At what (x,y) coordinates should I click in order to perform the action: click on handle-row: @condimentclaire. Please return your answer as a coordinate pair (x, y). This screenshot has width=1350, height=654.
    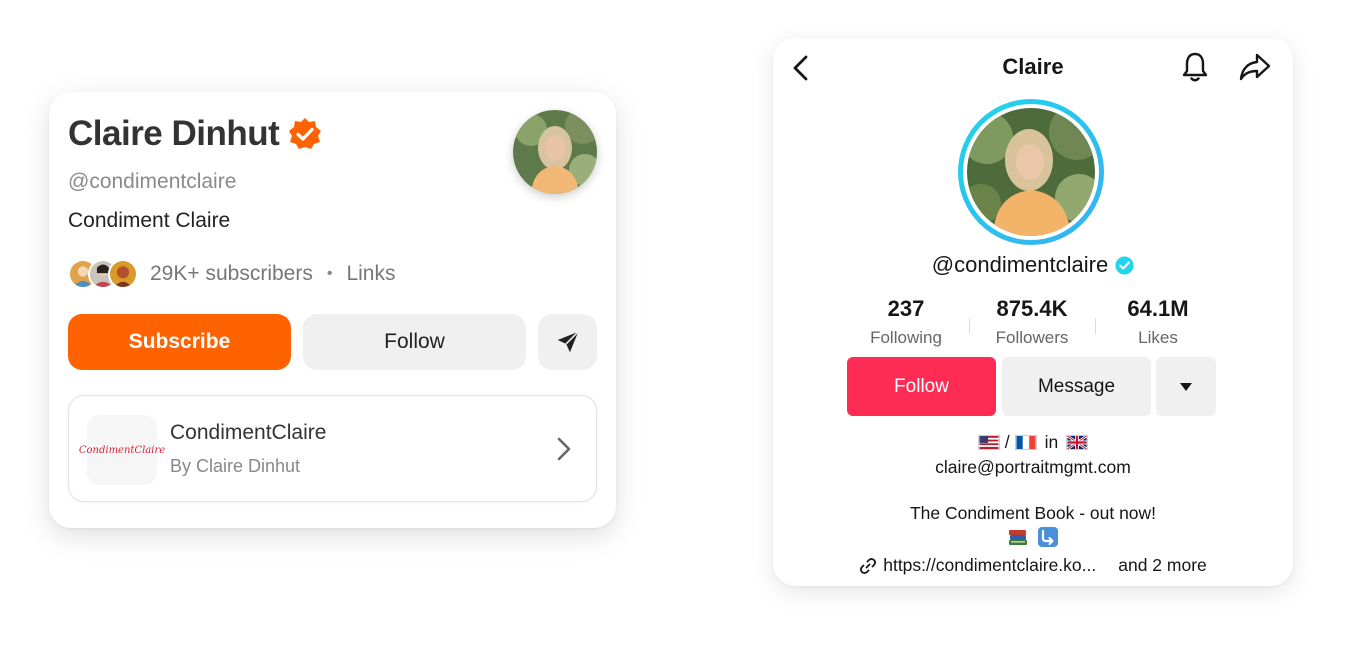
    Looking at the image, I should click on (1033, 265).